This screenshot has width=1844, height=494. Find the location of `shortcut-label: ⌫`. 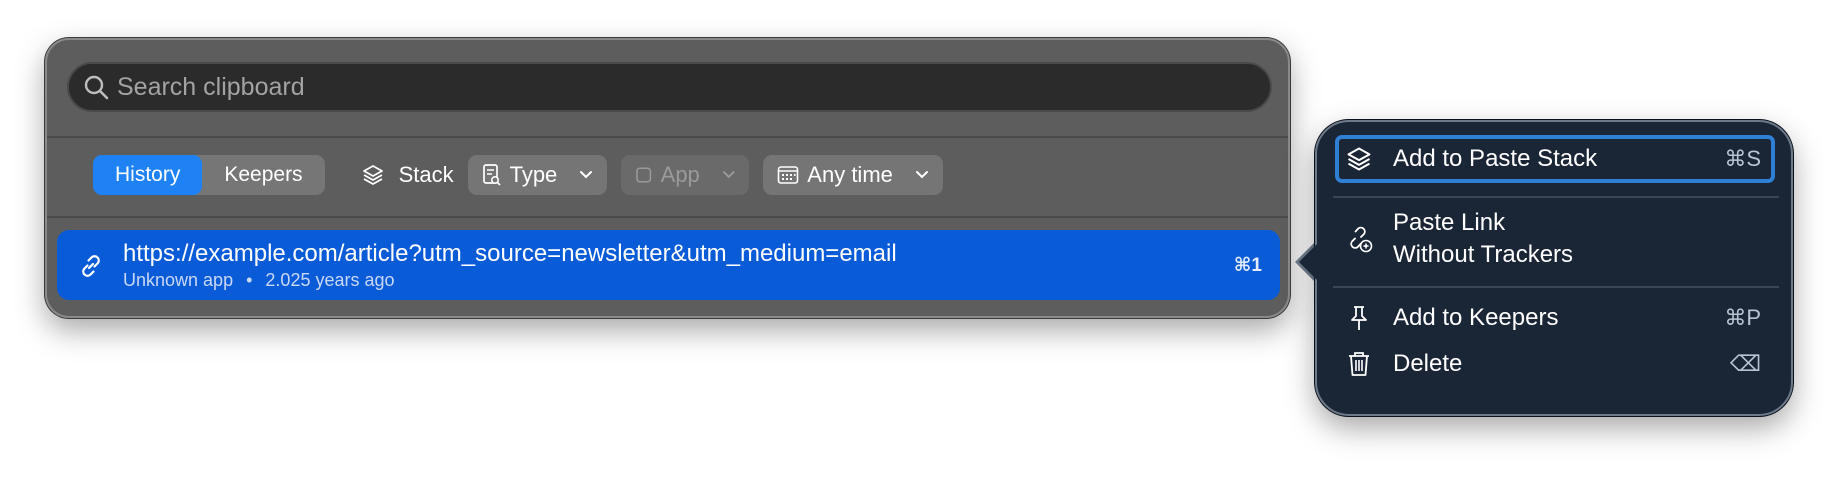

shortcut-label: ⌫ is located at coordinates (1745, 363).